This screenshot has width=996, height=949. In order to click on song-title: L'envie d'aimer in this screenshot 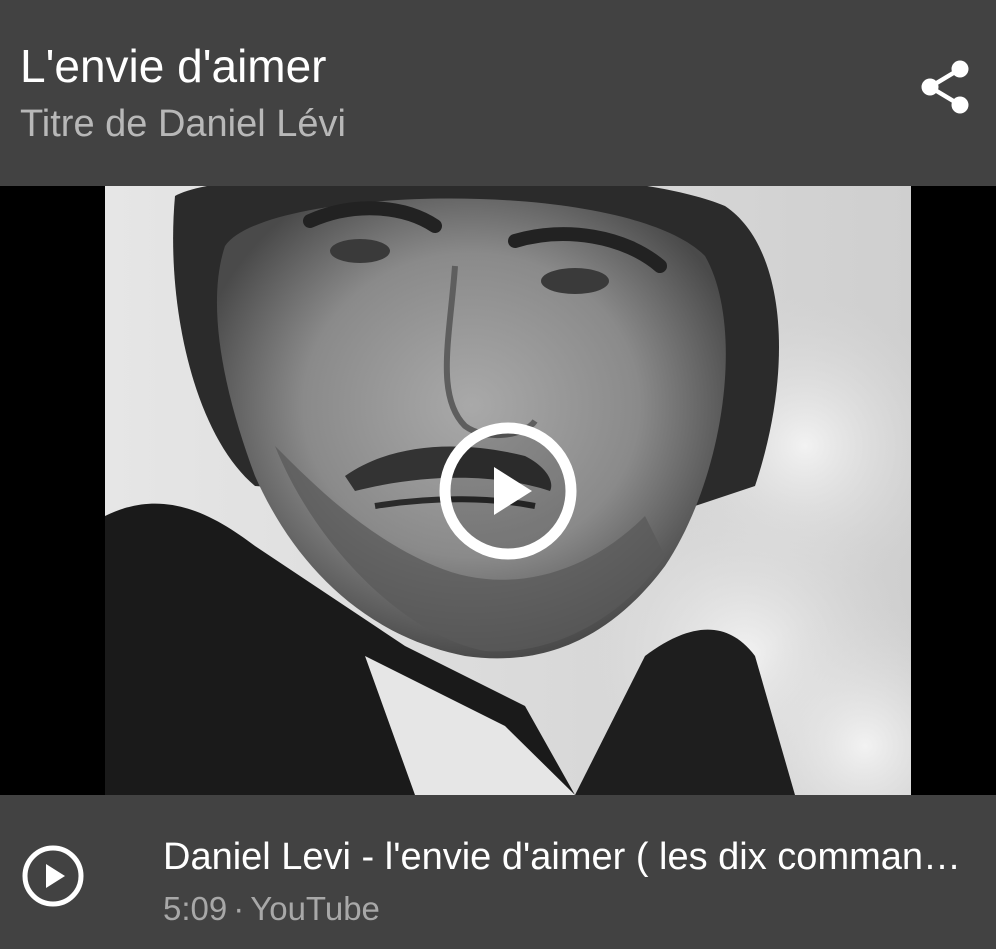, I will do `click(173, 66)`.